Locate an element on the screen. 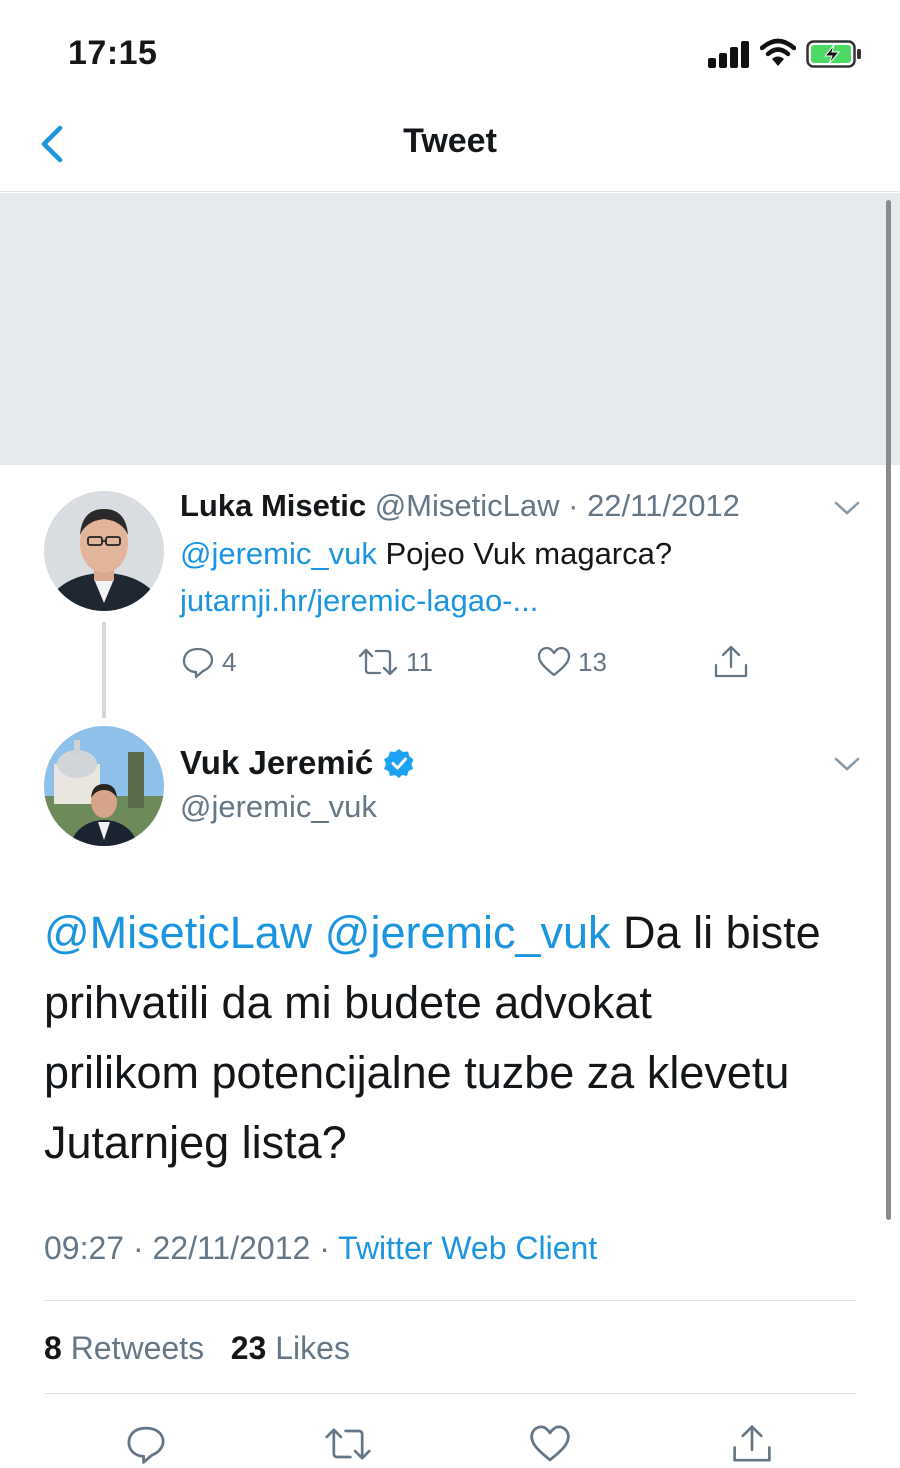  like-button: 13 is located at coordinates (571, 662).